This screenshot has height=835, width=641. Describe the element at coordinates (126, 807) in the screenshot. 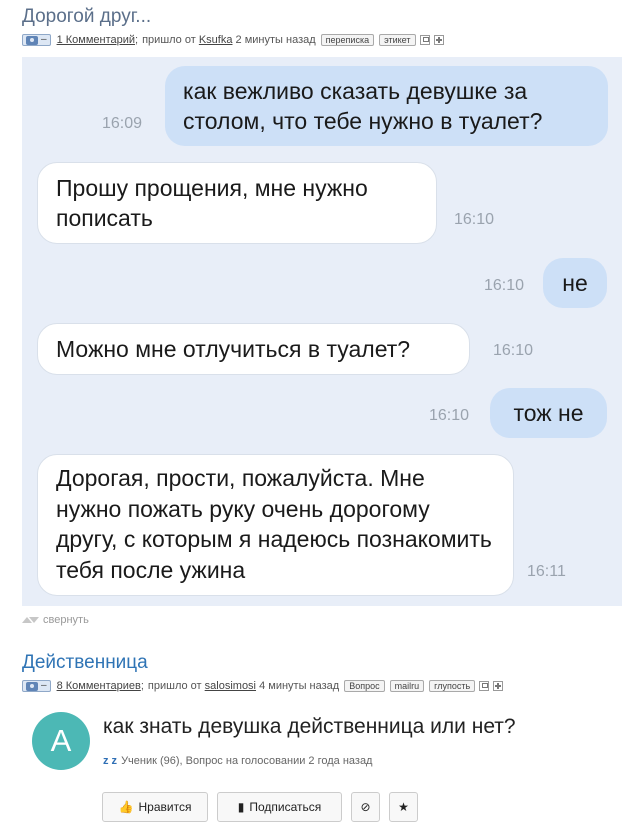

I see `thumbs-up-icon: 👍` at that location.